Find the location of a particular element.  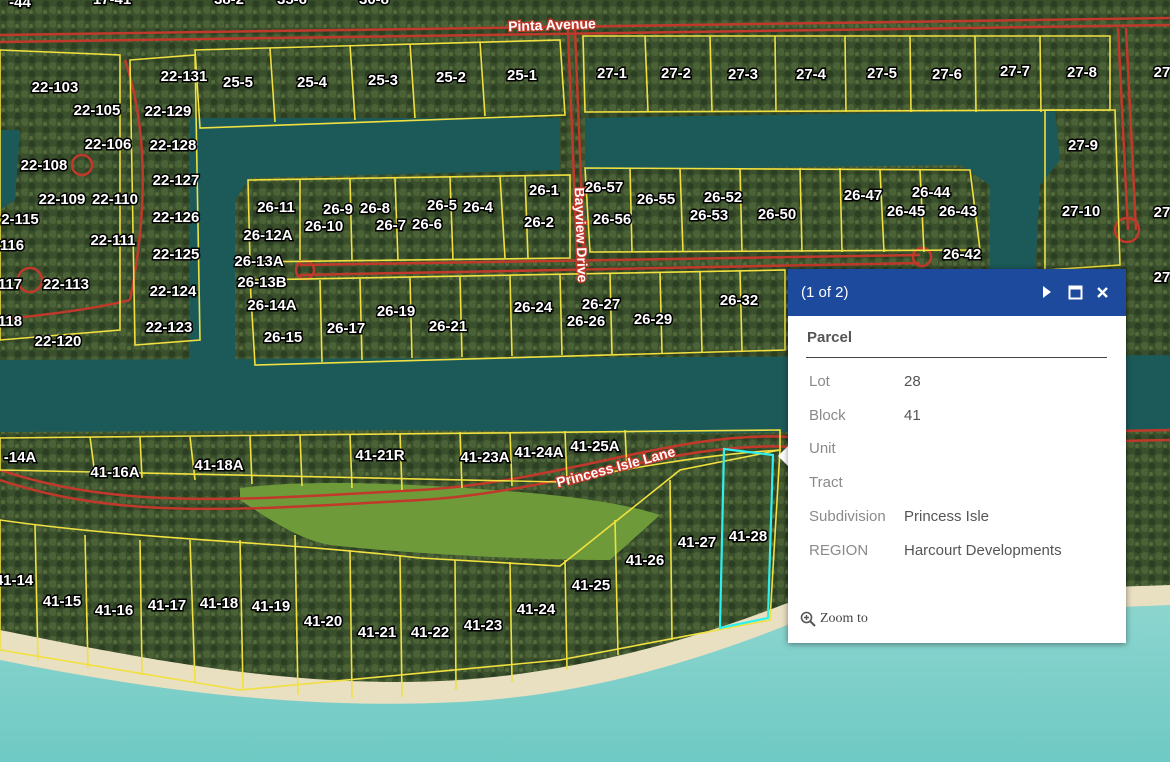

lot-label: 26-26 is located at coordinates (585, 321).